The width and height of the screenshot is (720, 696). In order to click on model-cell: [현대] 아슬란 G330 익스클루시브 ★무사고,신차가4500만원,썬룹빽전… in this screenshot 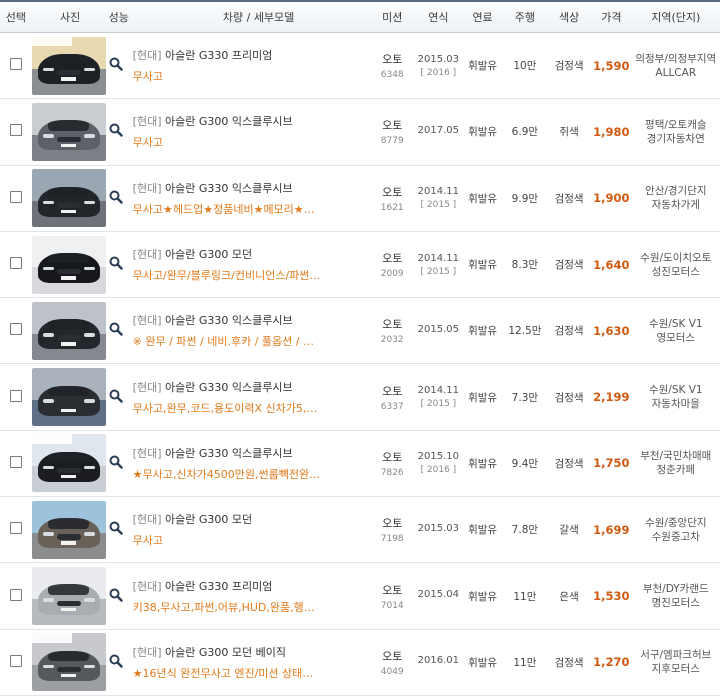, I will do `click(251, 463)`.